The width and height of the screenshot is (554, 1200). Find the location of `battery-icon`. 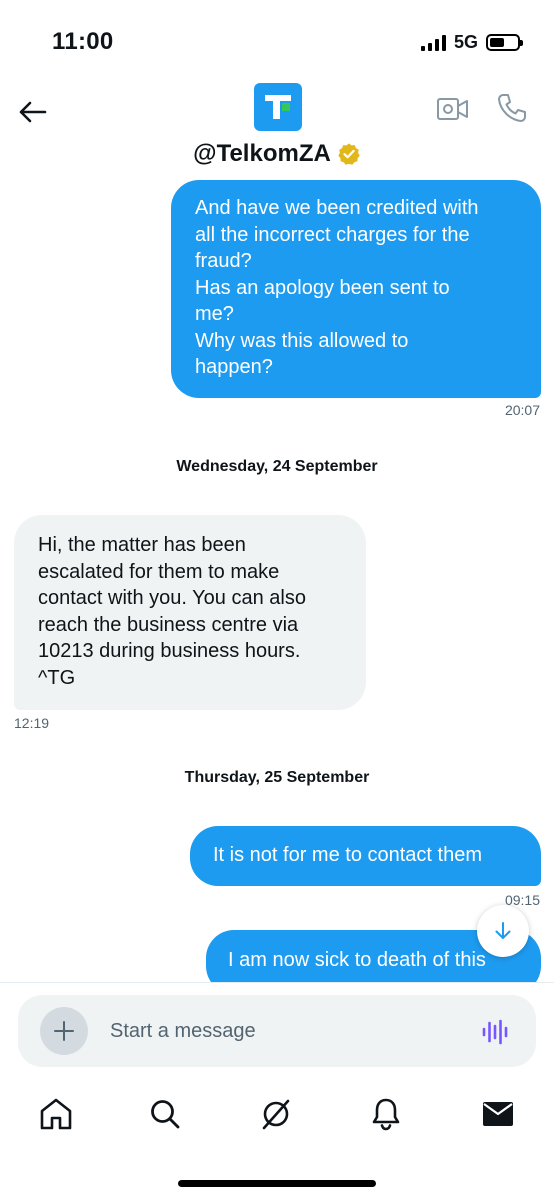

battery-icon is located at coordinates (504, 42).